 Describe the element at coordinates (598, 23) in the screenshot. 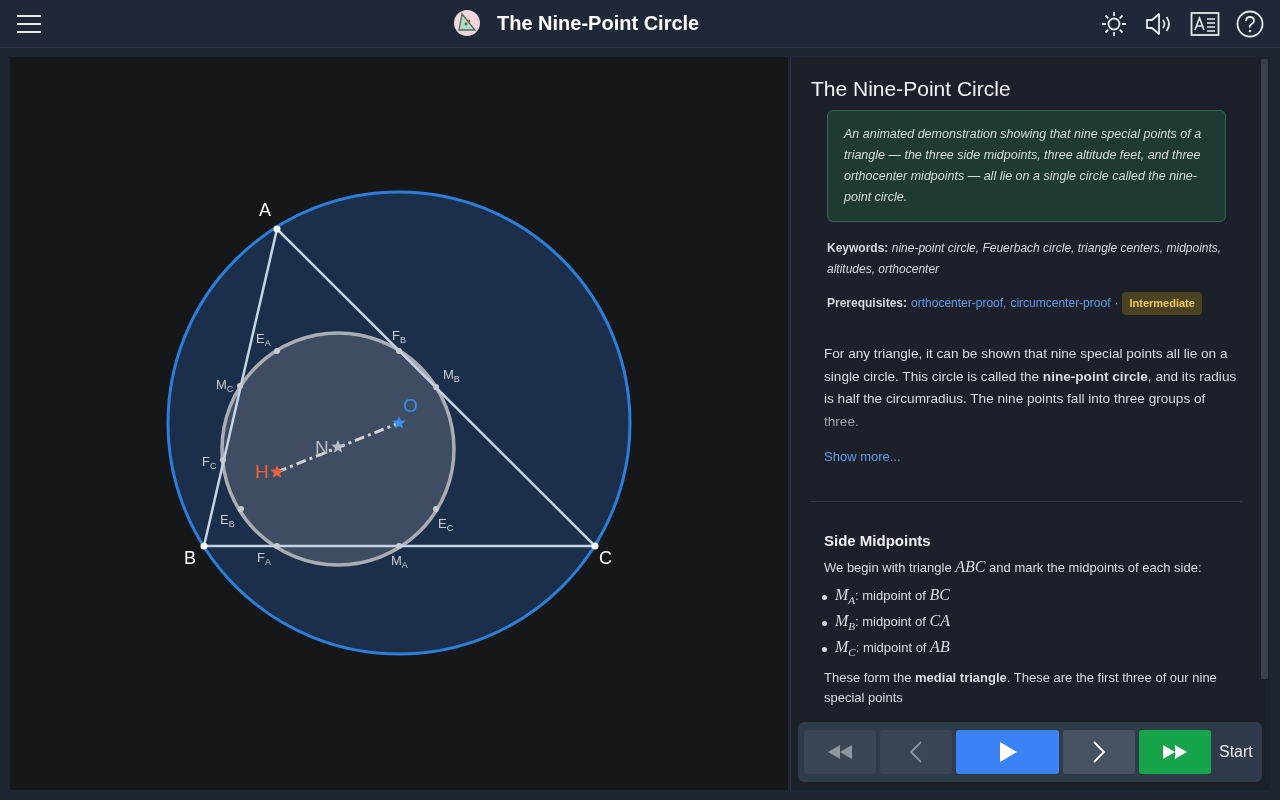

I see `app-title: The Nine-Point Circle` at that location.